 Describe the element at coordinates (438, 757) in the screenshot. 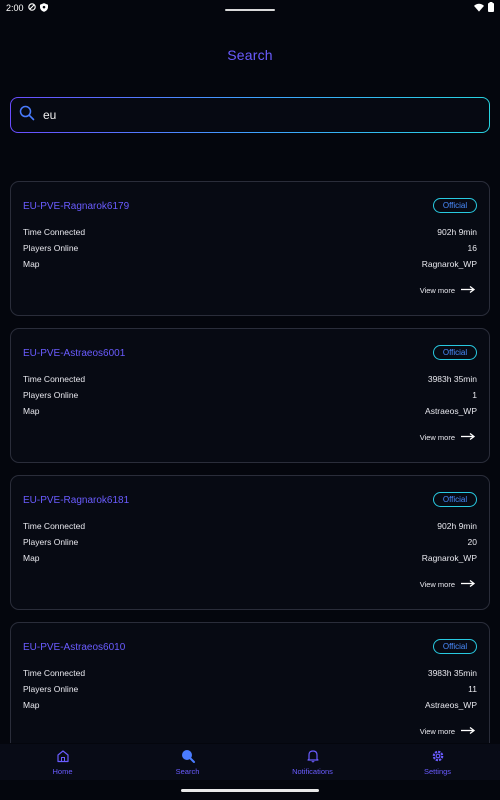

I see `gear-icon` at that location.